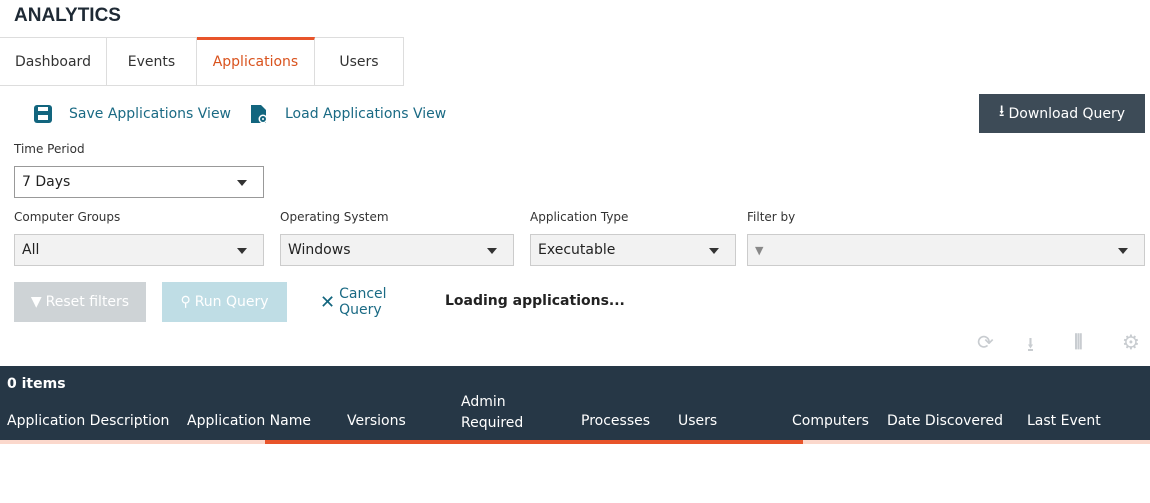 The width and height of the screenshot is (1150, 503). What do you see at coordinates (1078, 342) in the screenshot?
I see `columns-icon: ⦀` at bounding box center [1078, 342].